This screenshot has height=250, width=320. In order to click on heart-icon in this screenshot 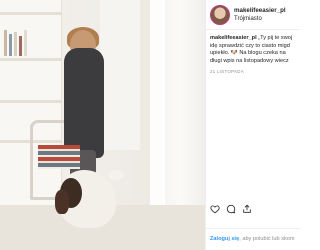, I will do `click(215, 209)`.